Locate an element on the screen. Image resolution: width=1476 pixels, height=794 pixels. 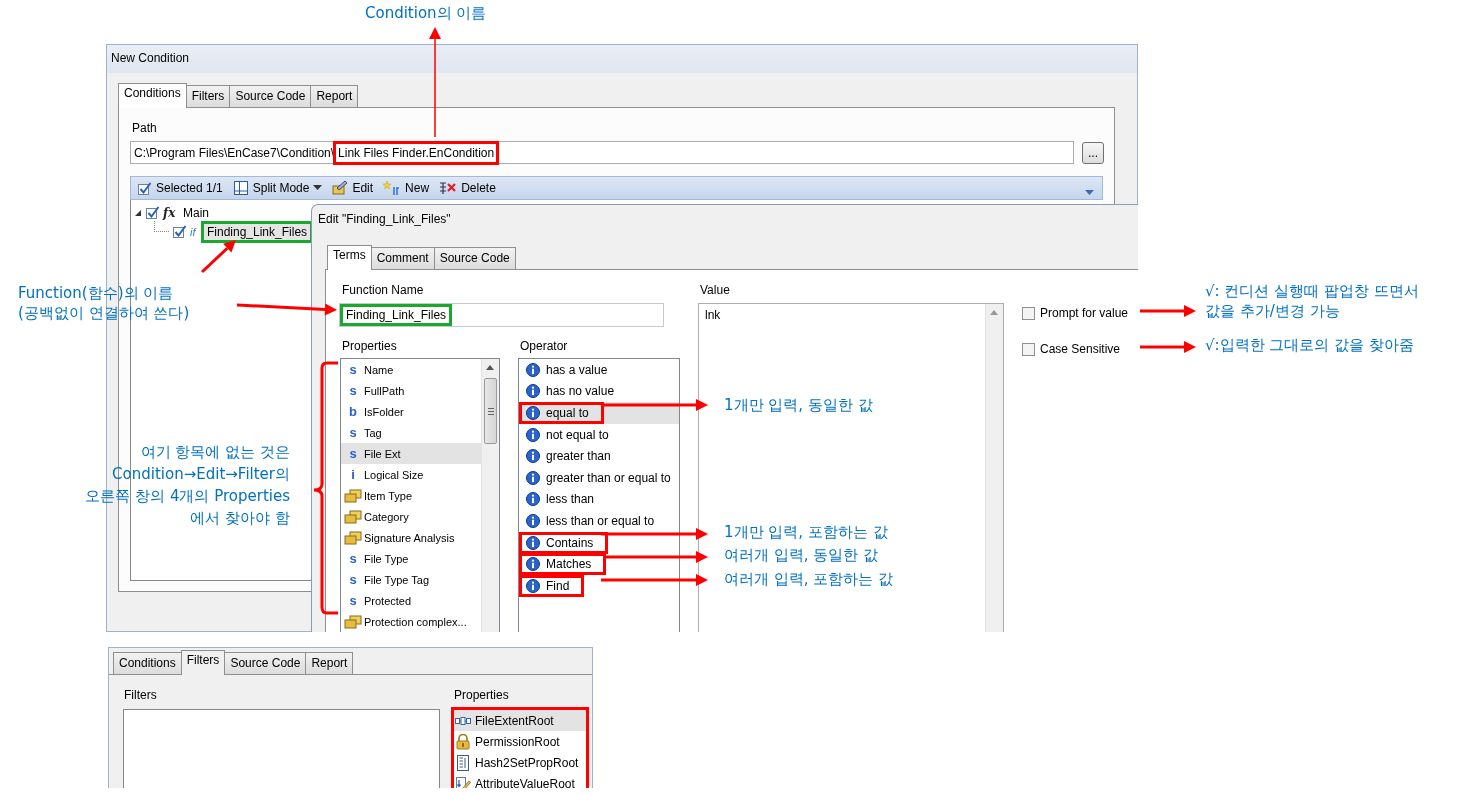
expand-arrow-icon is located at coordinates (138, 212).